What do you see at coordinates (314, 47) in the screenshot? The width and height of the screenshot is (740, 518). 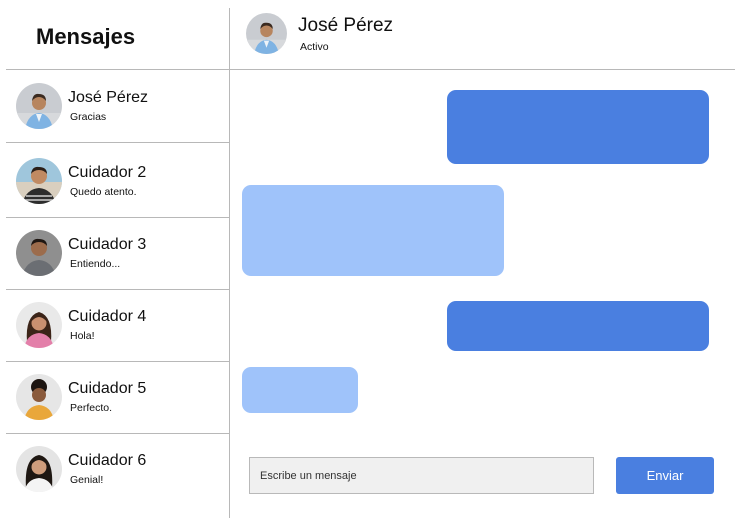 I see `chat-contact-status: Activo` at bounding box center [314, 47].